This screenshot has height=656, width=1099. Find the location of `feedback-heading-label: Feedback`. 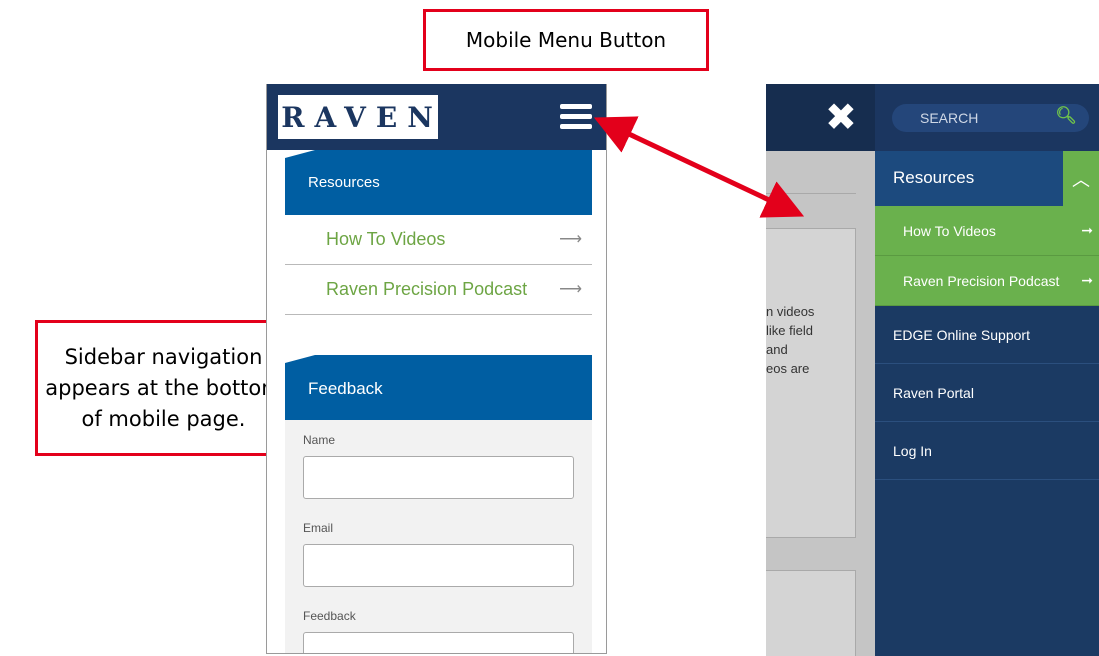

feedback-heading-label: Feedback is located at coordinates (345, 388).